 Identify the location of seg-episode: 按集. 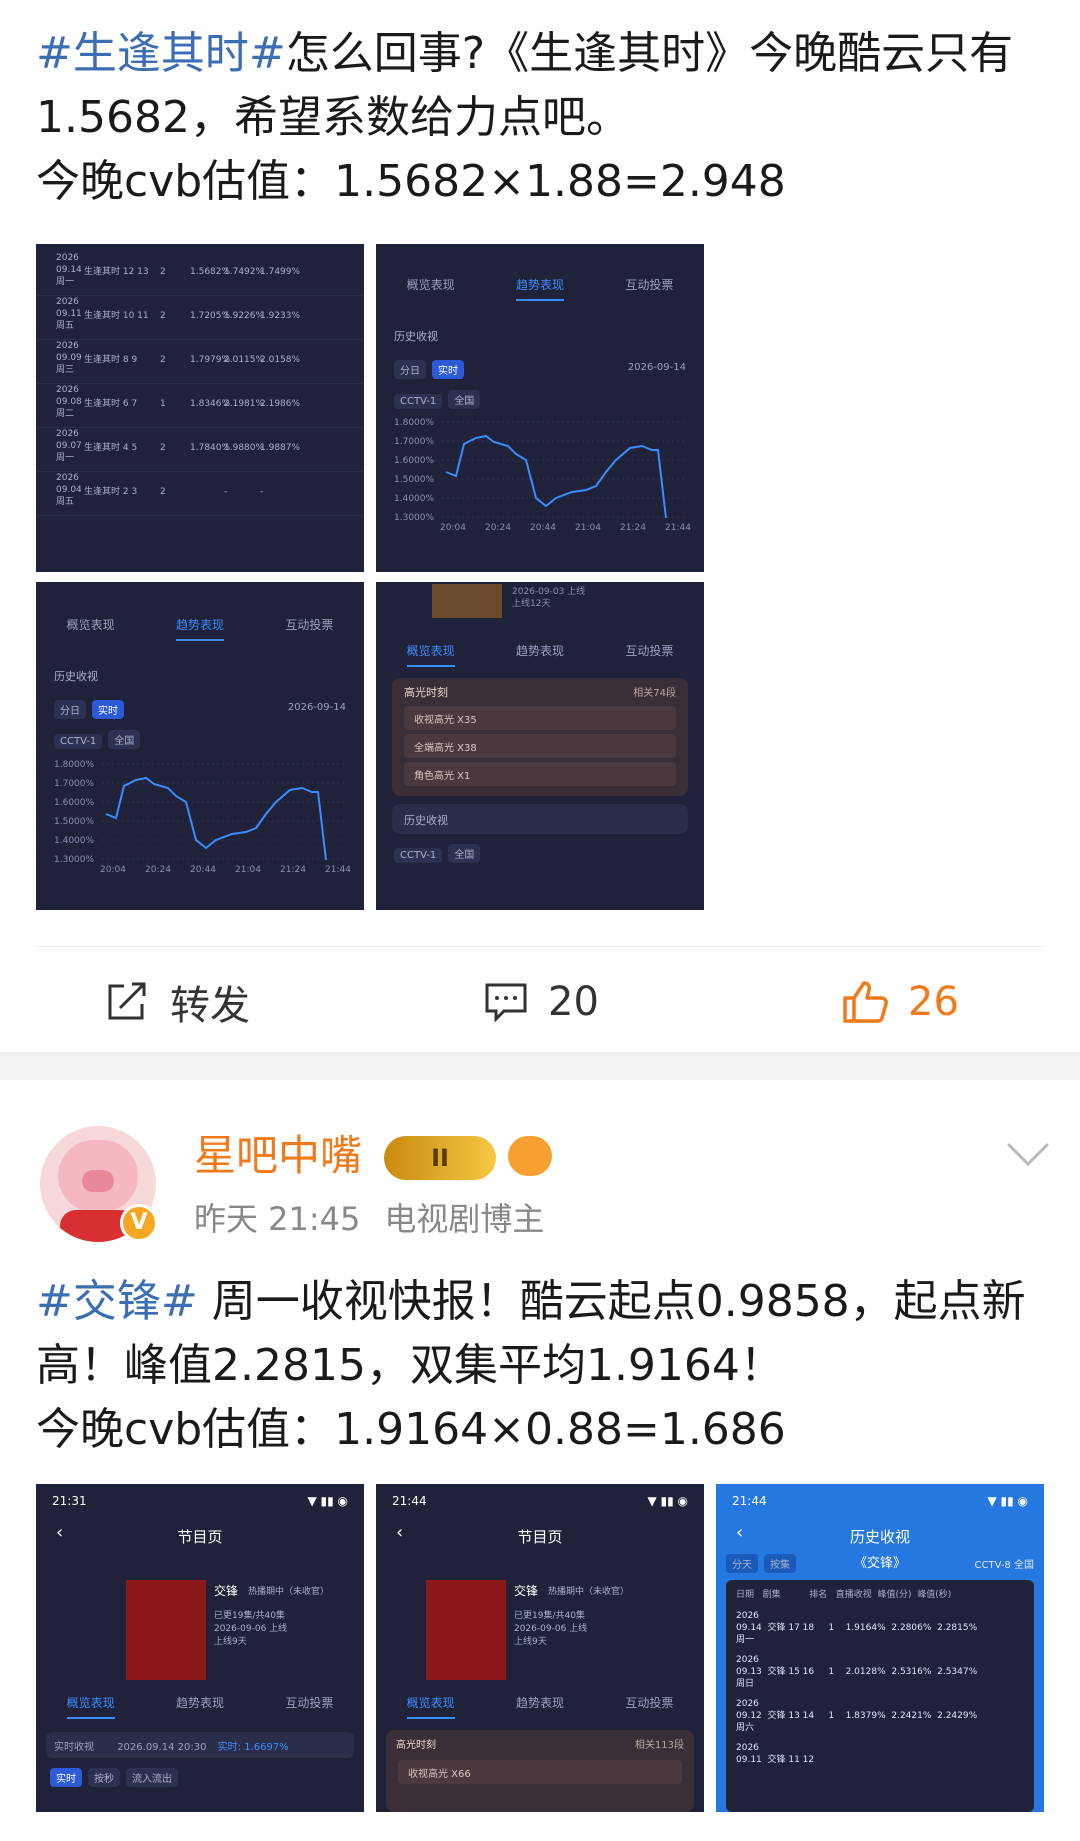
(780, 1563).